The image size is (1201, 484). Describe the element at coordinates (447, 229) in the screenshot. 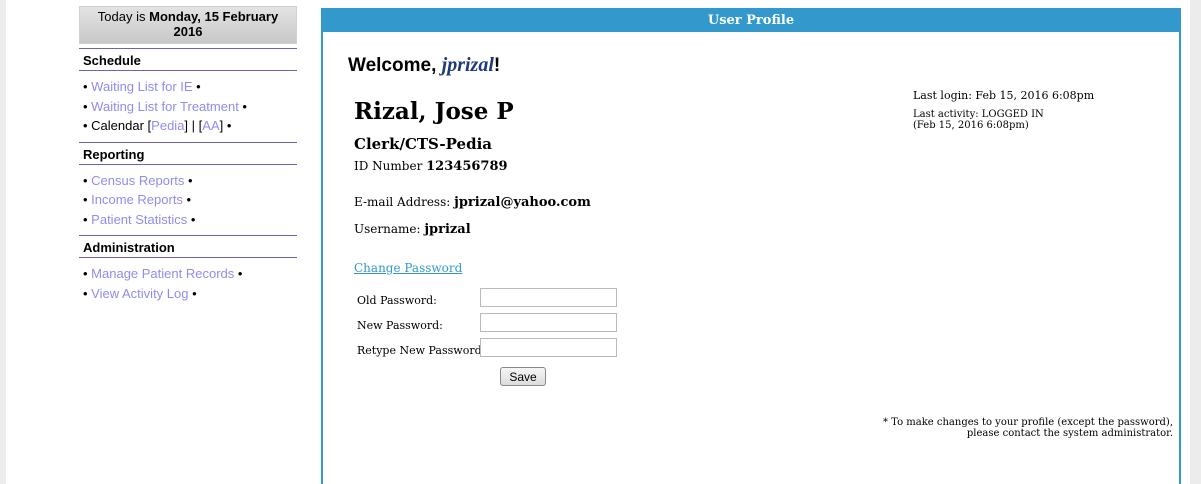

I see `username-value: jprizal` at that location.